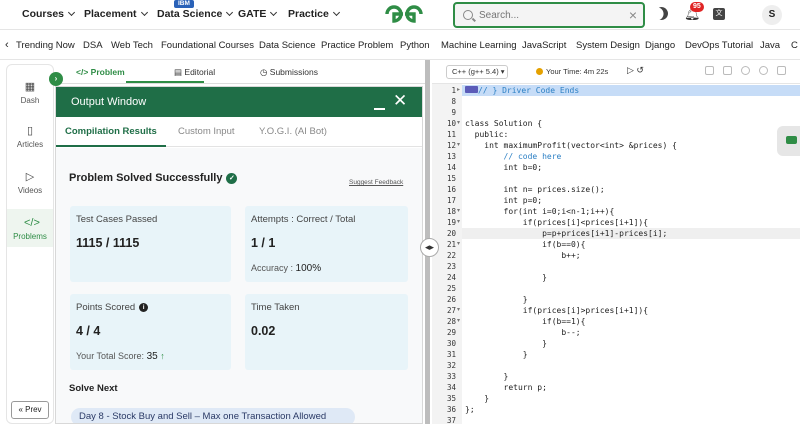  What do you see at coordinates (195, 14) in the screenshot?
I see `nav-data-science: Data Science` at bounding box center [195, 14].